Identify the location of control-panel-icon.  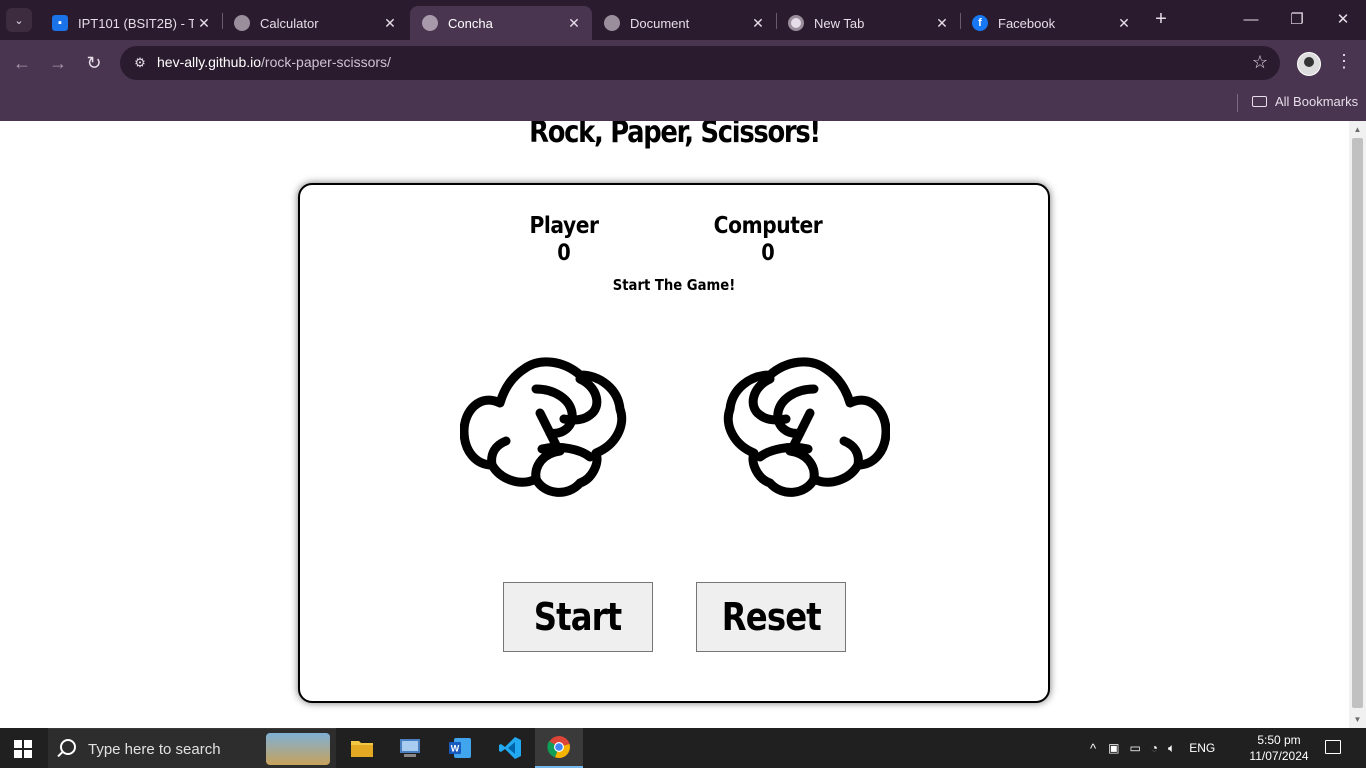
(410, 748).